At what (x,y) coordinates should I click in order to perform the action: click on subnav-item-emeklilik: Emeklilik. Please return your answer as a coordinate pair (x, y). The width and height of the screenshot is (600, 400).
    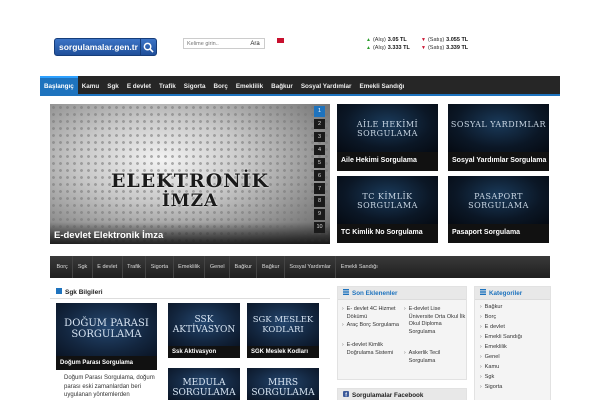
    Looking at the image, I should click on (190, 267).